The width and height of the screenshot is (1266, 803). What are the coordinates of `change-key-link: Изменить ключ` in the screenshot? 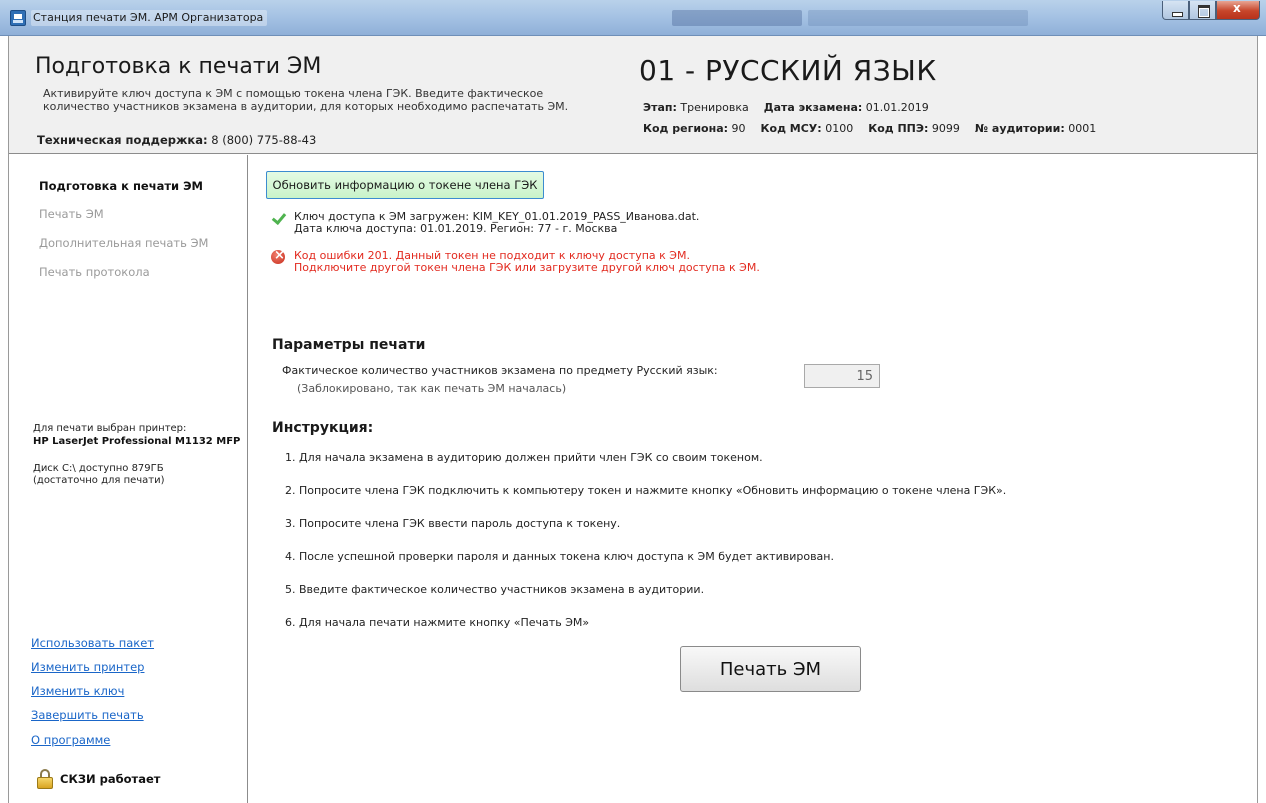 It's located at (77, 691).